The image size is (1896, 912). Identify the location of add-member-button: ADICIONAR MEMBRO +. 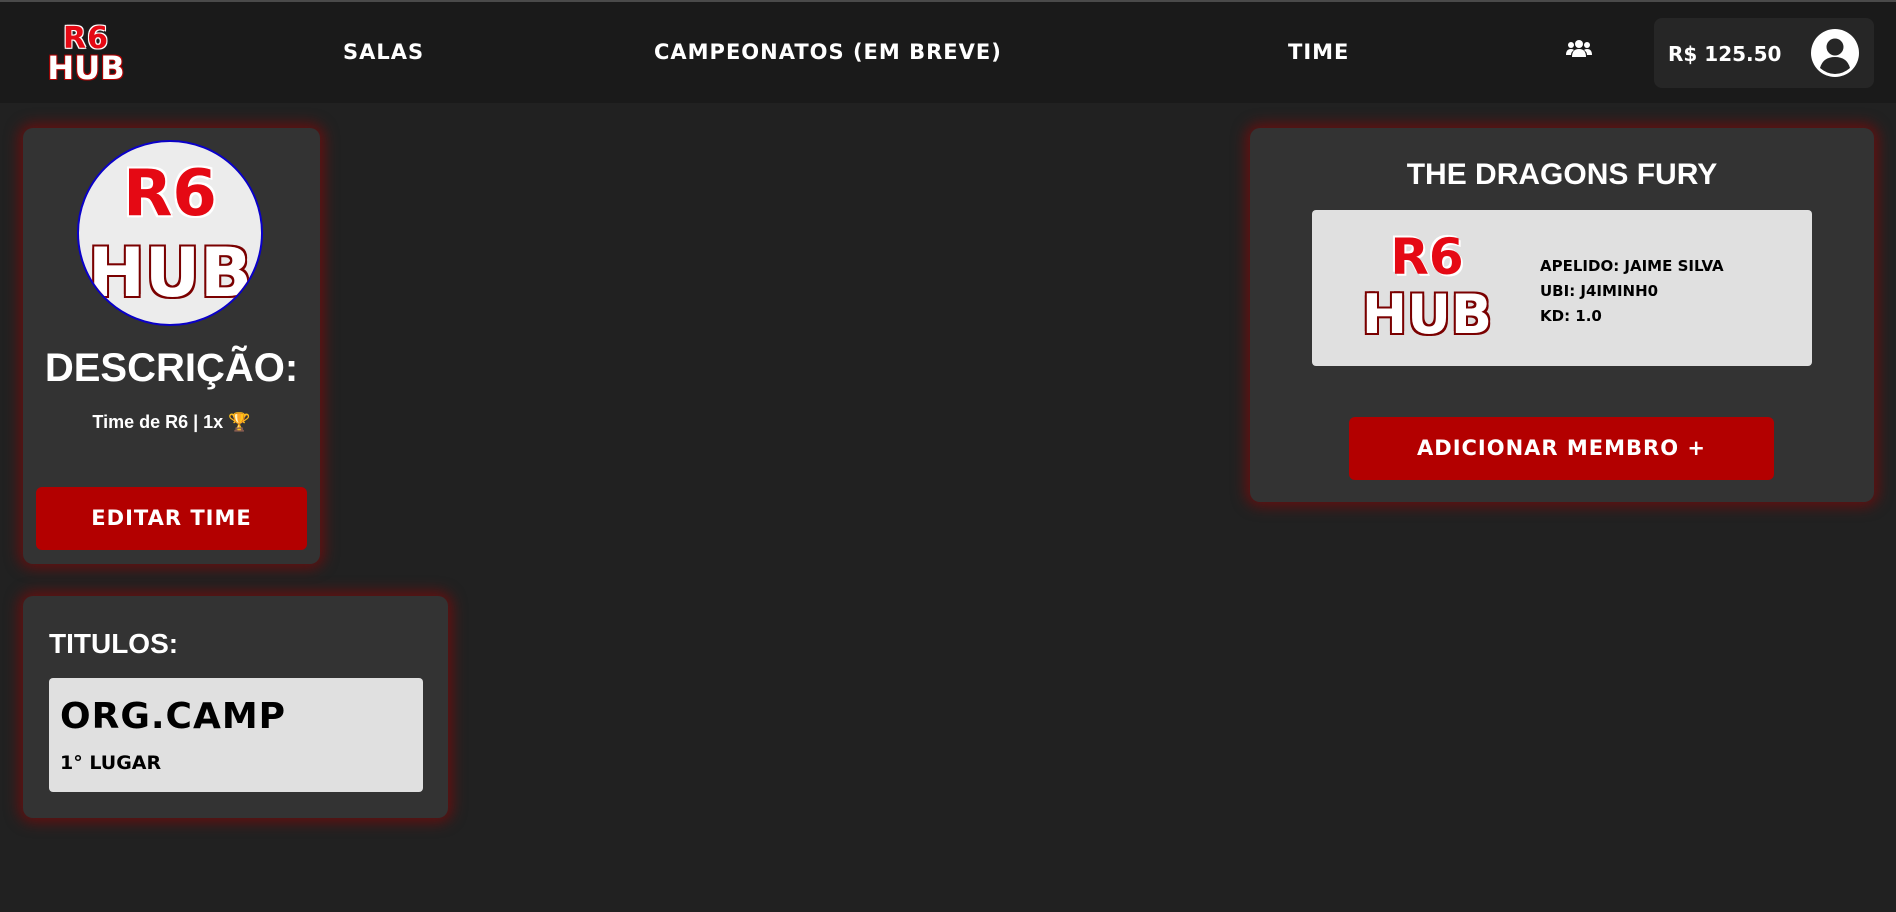
(1561, 448).